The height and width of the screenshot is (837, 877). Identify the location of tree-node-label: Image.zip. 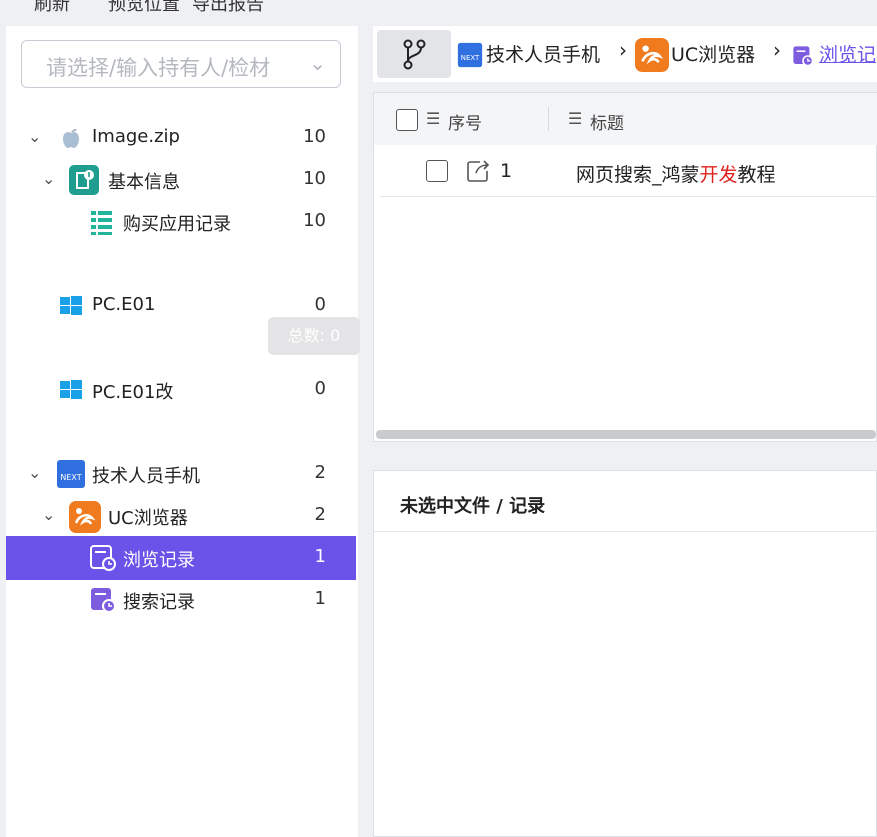
(136, 136).